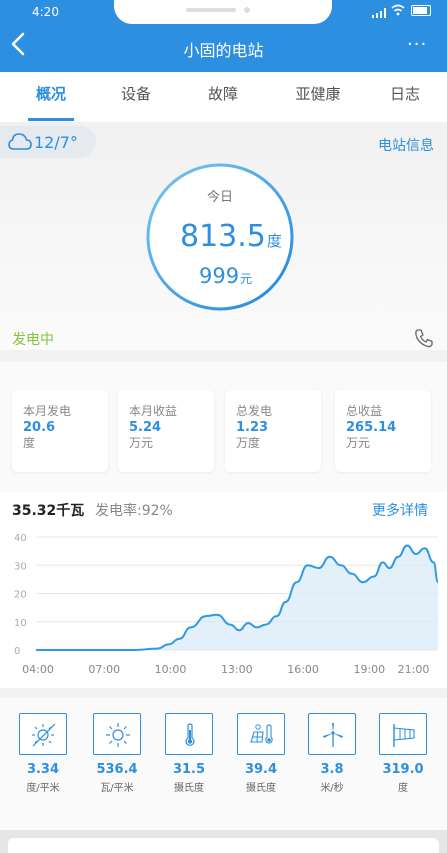  Describe the element at coordinates (403, 769) in the screenshot. I see `sensor-value: 319.0` at that location.